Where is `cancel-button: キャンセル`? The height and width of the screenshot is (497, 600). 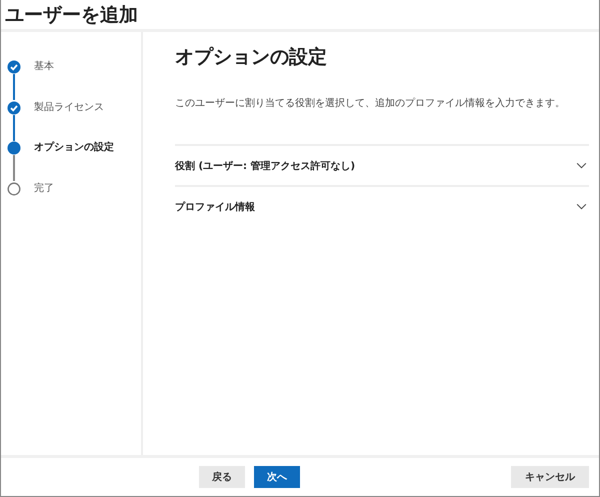
cancel-button: キャンセル is located at coordinates (550, 477).